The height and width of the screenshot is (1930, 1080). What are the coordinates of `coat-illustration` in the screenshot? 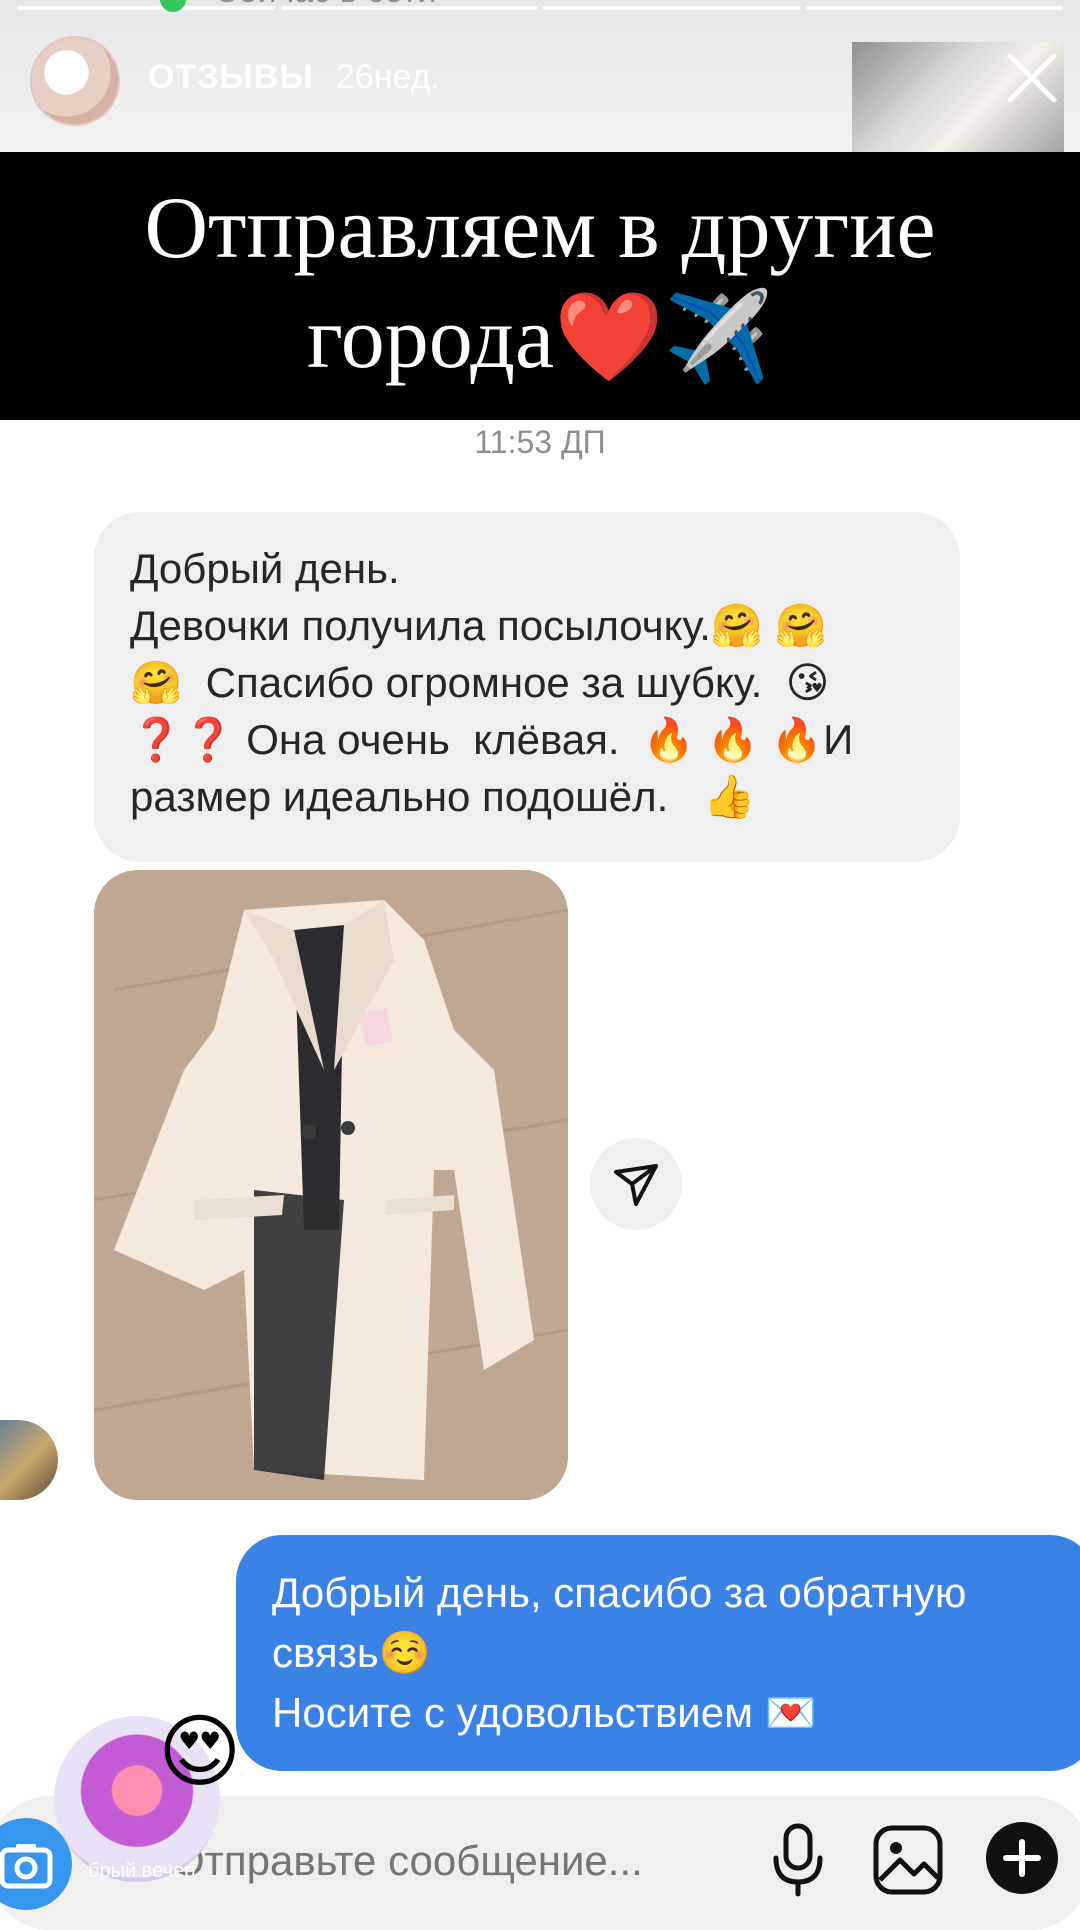 It's located at (331, 1185).